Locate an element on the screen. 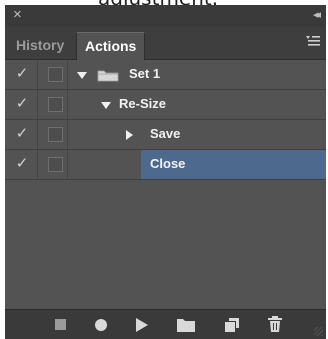 This screenshot has width=328, height=339. action-label: Save is located at coordinates (165, 133).